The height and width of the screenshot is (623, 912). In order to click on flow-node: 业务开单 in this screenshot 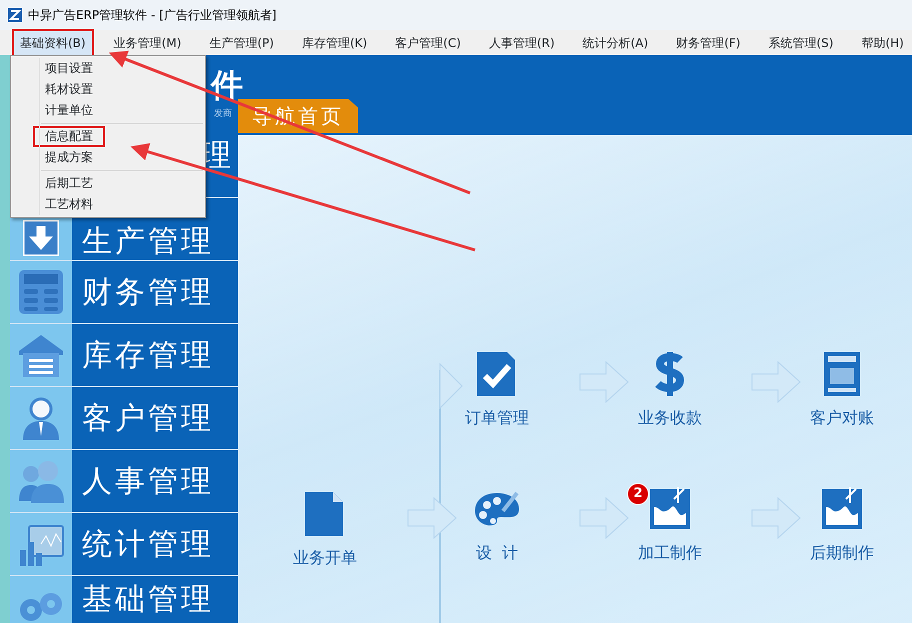, I will do `click(325, 530)`.